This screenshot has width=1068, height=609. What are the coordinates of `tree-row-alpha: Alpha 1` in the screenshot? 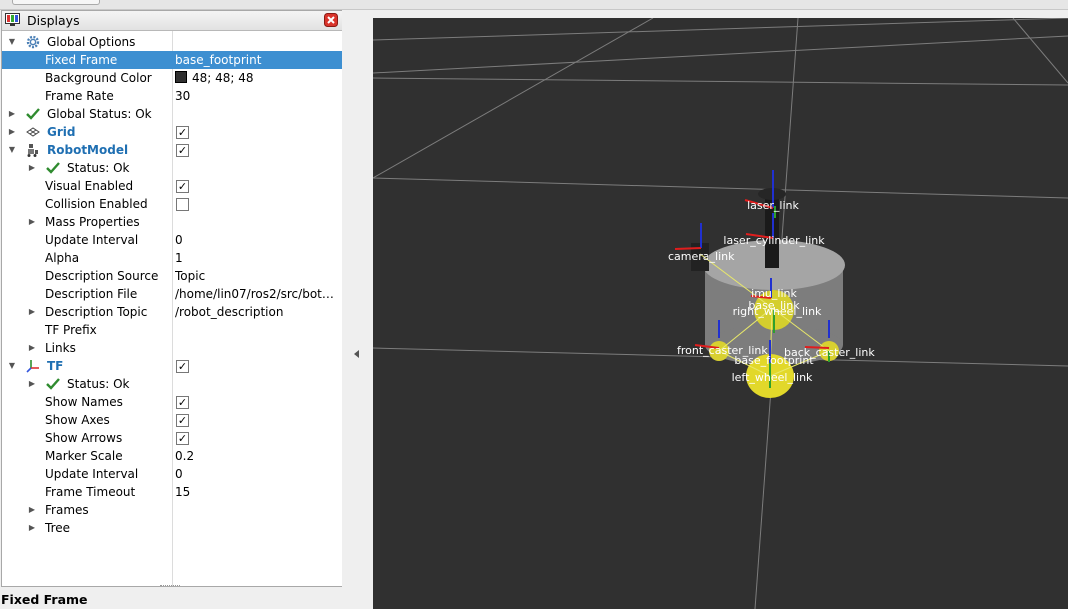 It's located at (172, 258).